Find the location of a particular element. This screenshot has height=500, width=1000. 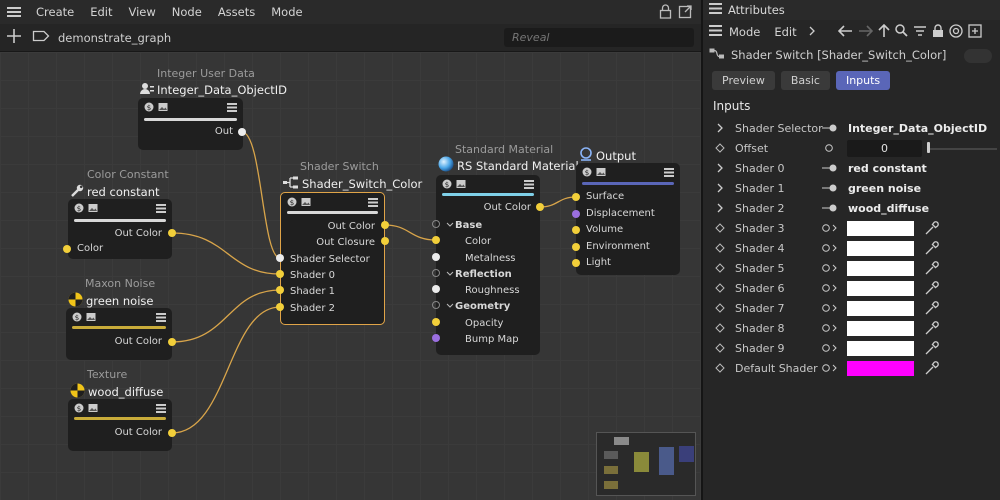

port-in-light is located at coordinates (576, 263).